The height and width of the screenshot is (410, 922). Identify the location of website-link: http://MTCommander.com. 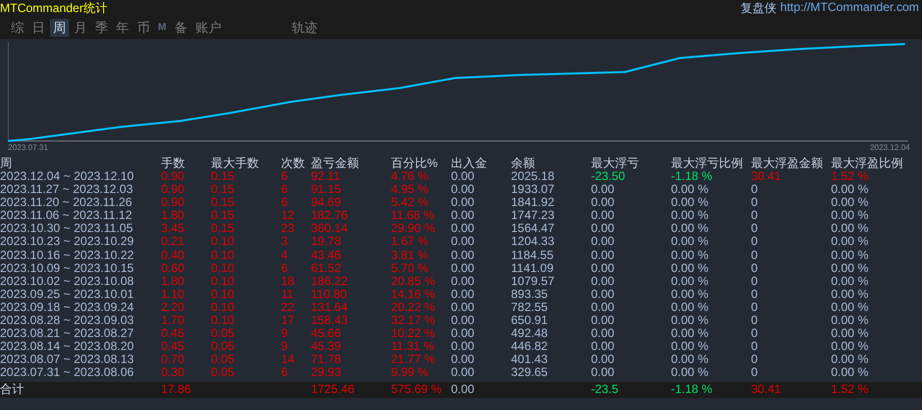
(849, 8).